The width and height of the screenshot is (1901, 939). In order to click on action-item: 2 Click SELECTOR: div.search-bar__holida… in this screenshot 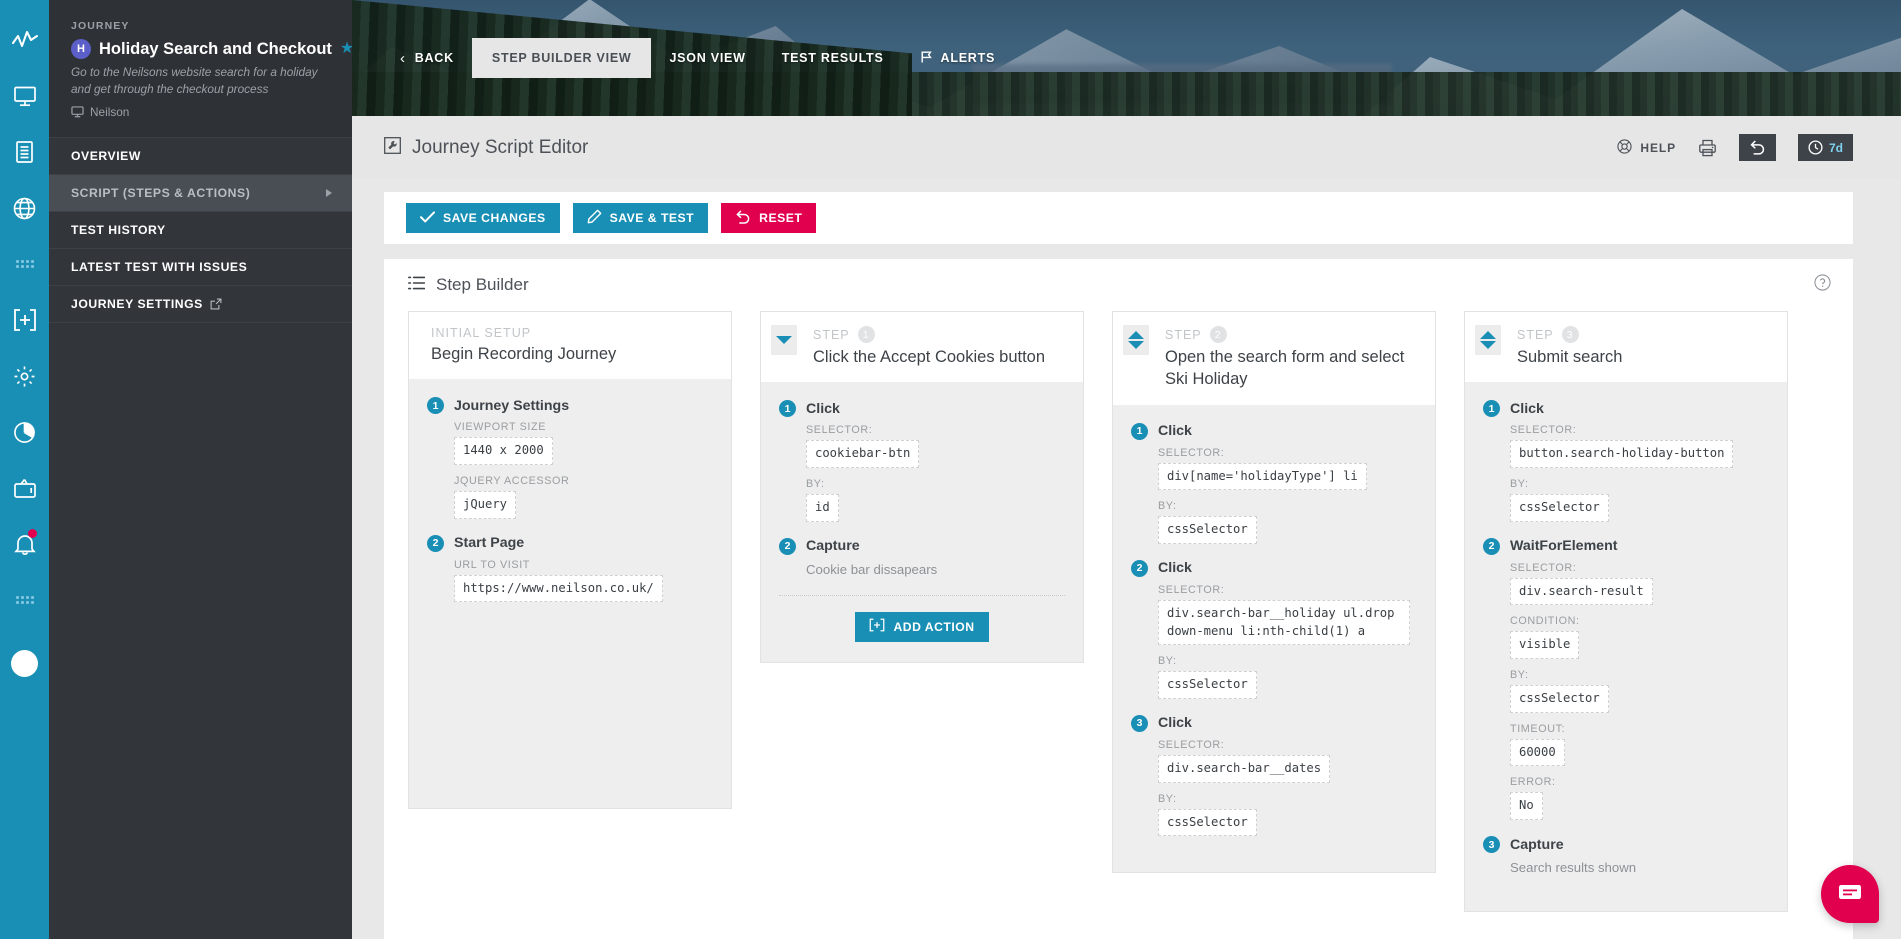, I will do `click(1274, 629)`.